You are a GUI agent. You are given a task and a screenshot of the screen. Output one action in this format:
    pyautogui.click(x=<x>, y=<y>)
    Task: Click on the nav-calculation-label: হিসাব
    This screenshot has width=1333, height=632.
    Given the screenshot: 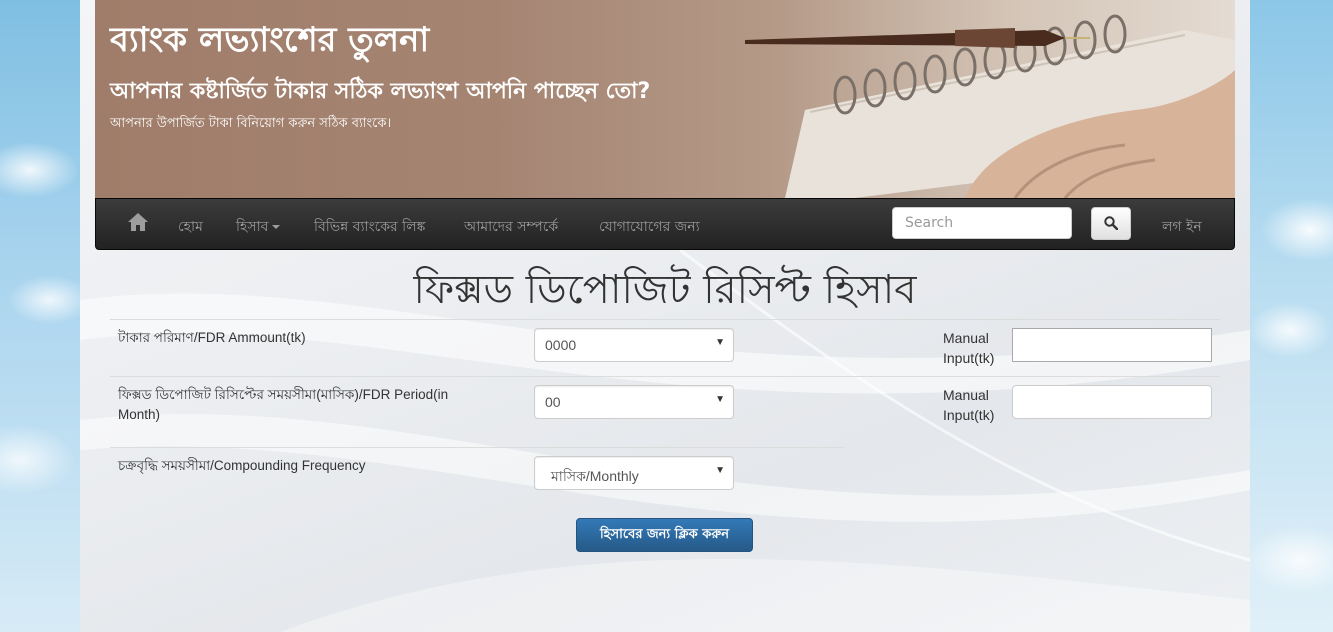 What is the action you would take?
    pyautogui.click(x=252, y=227)
    